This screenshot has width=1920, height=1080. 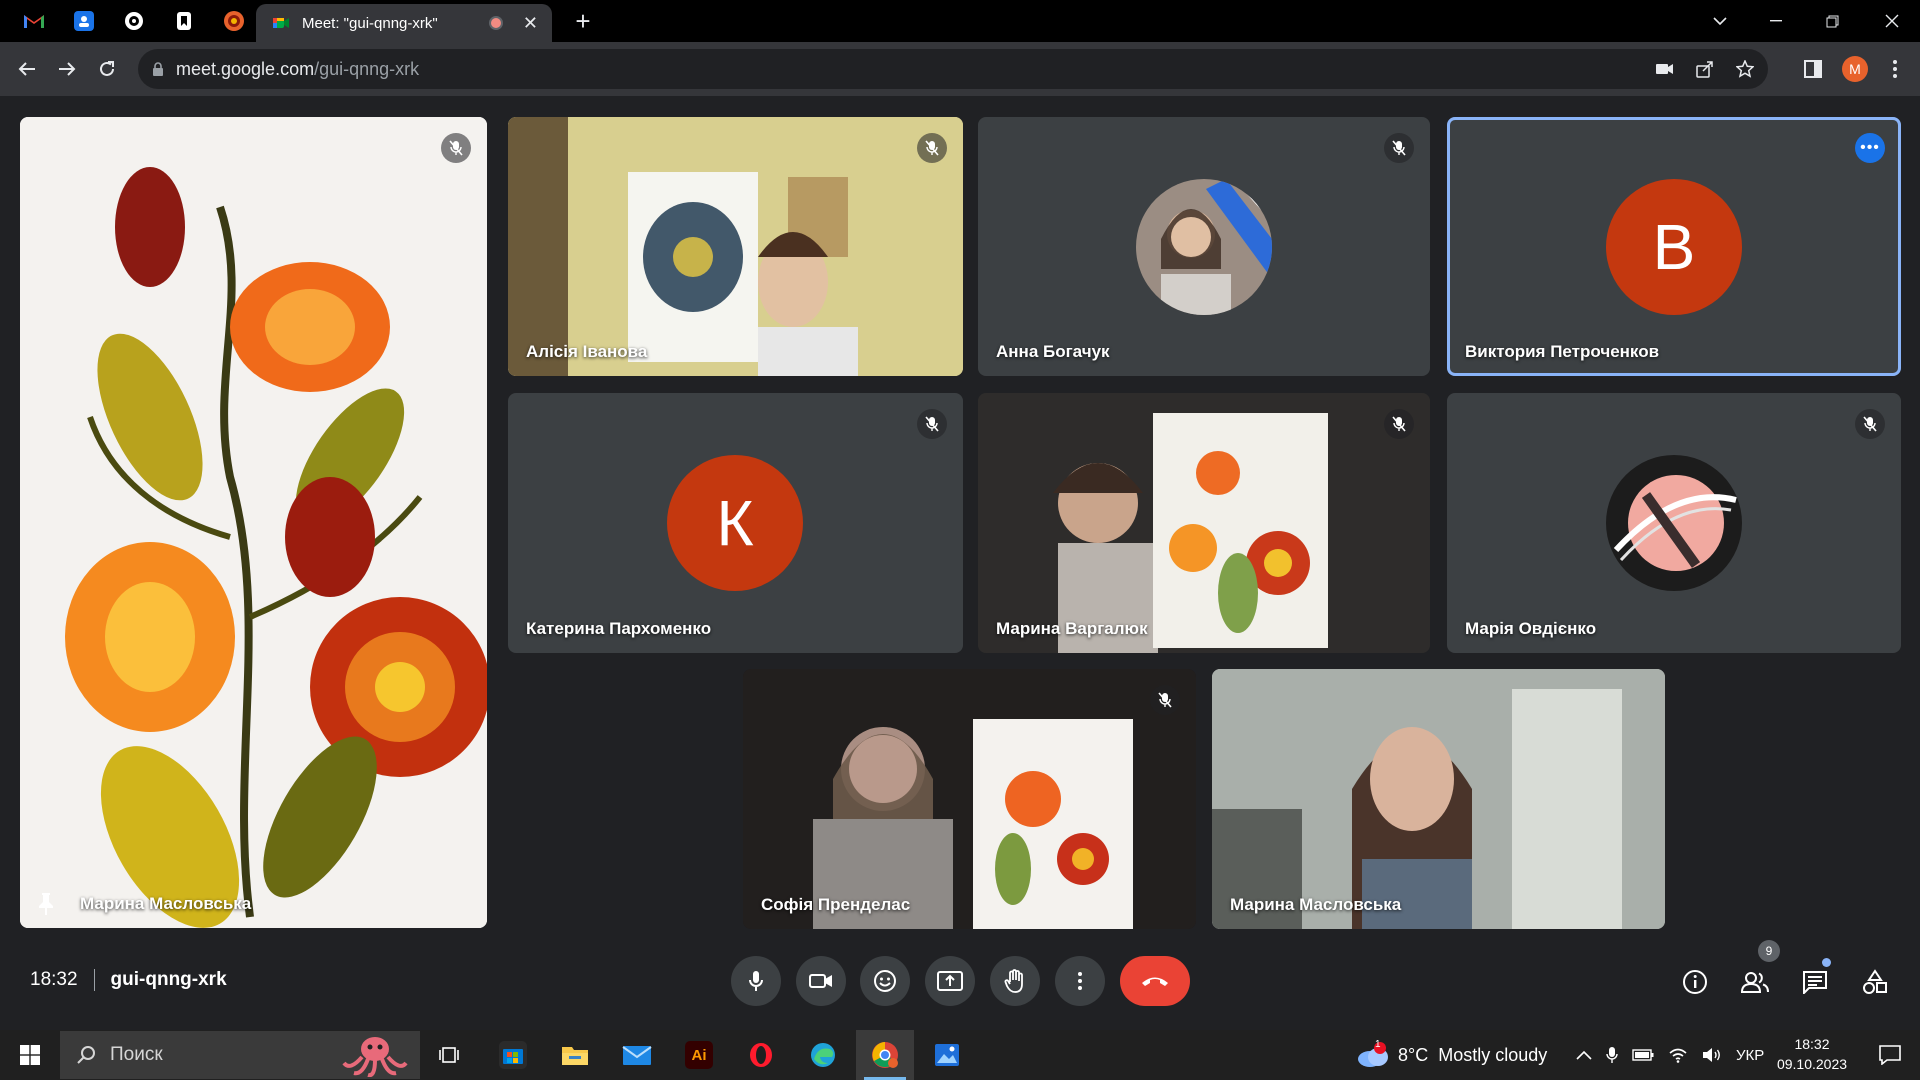 I want to click on task-view-icon, so click(x=449, y=1055).